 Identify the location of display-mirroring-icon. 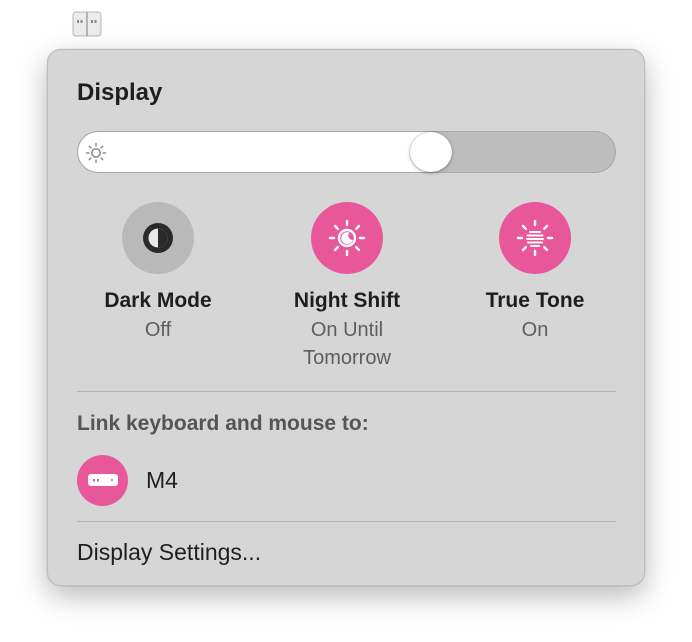
(87, 24).